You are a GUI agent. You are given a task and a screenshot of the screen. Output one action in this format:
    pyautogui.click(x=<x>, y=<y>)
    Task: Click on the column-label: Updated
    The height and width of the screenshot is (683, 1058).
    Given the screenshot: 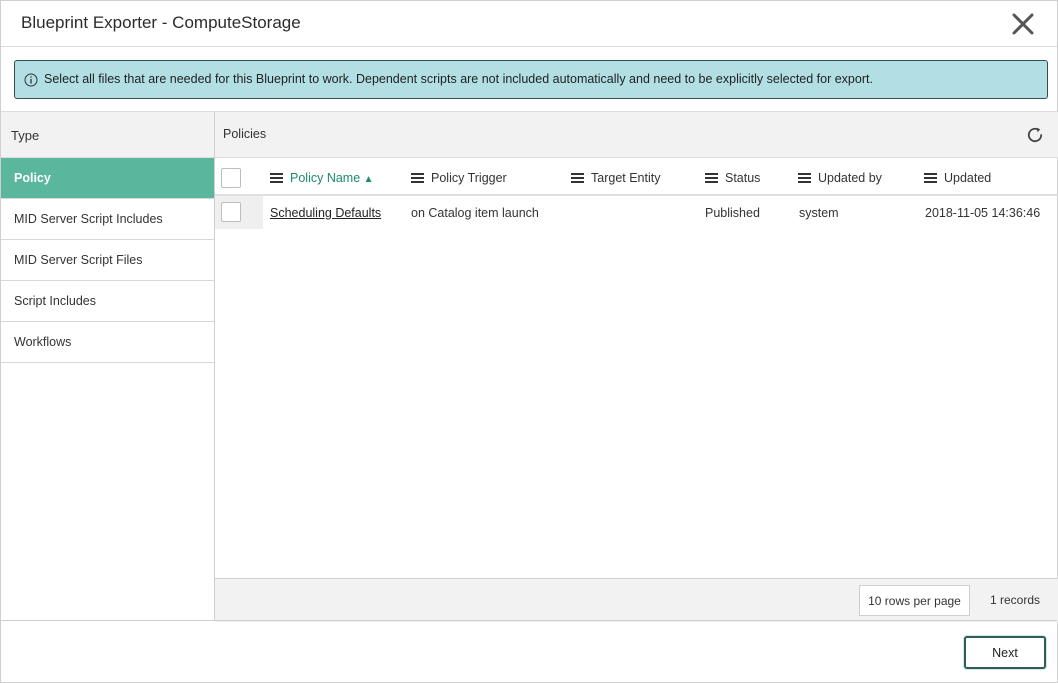 What is the action you would take?
    pyautogui.click(x=968, y=178)
    